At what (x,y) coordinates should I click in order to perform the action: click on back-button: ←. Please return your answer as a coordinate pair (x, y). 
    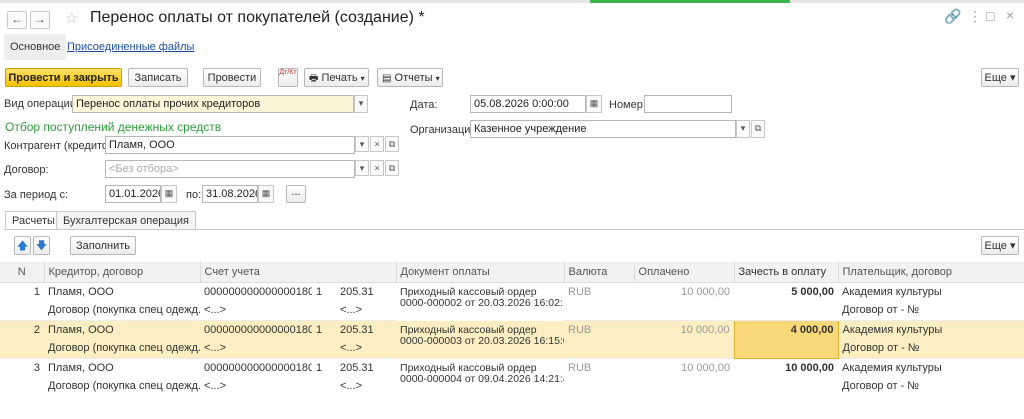
    Looking at the image, I should click on (17, 20).